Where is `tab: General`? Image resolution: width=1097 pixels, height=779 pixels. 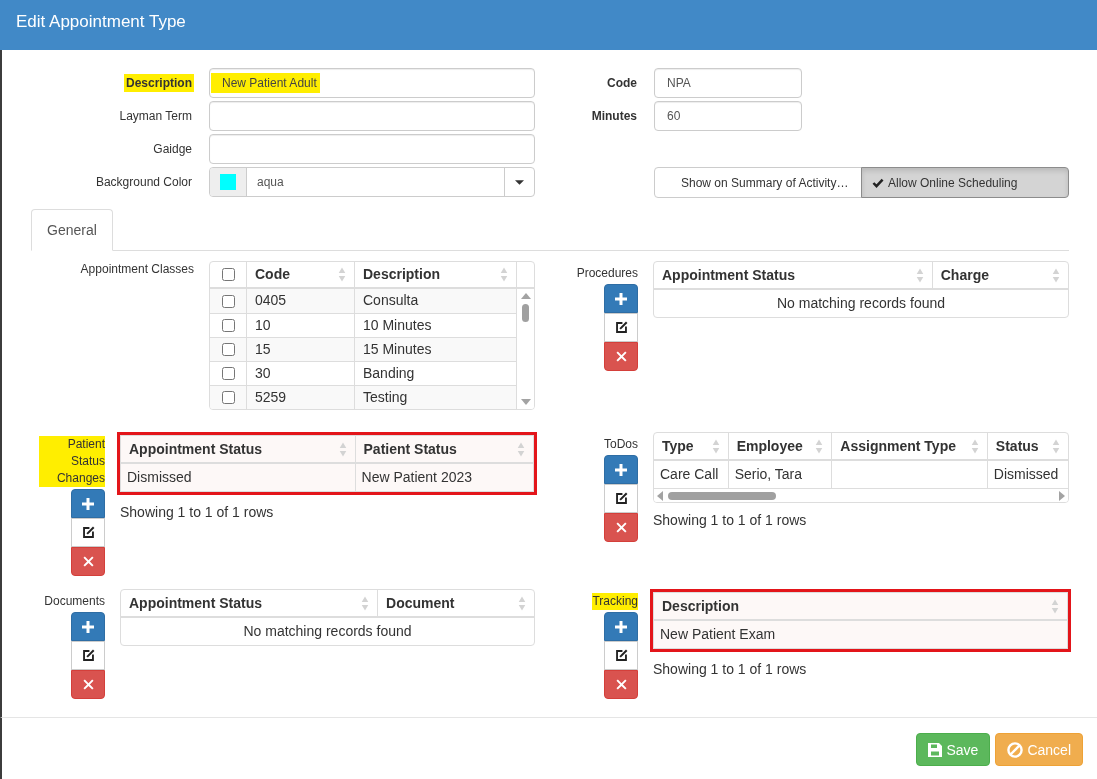
tab: General is located at coordinates (72, 230).